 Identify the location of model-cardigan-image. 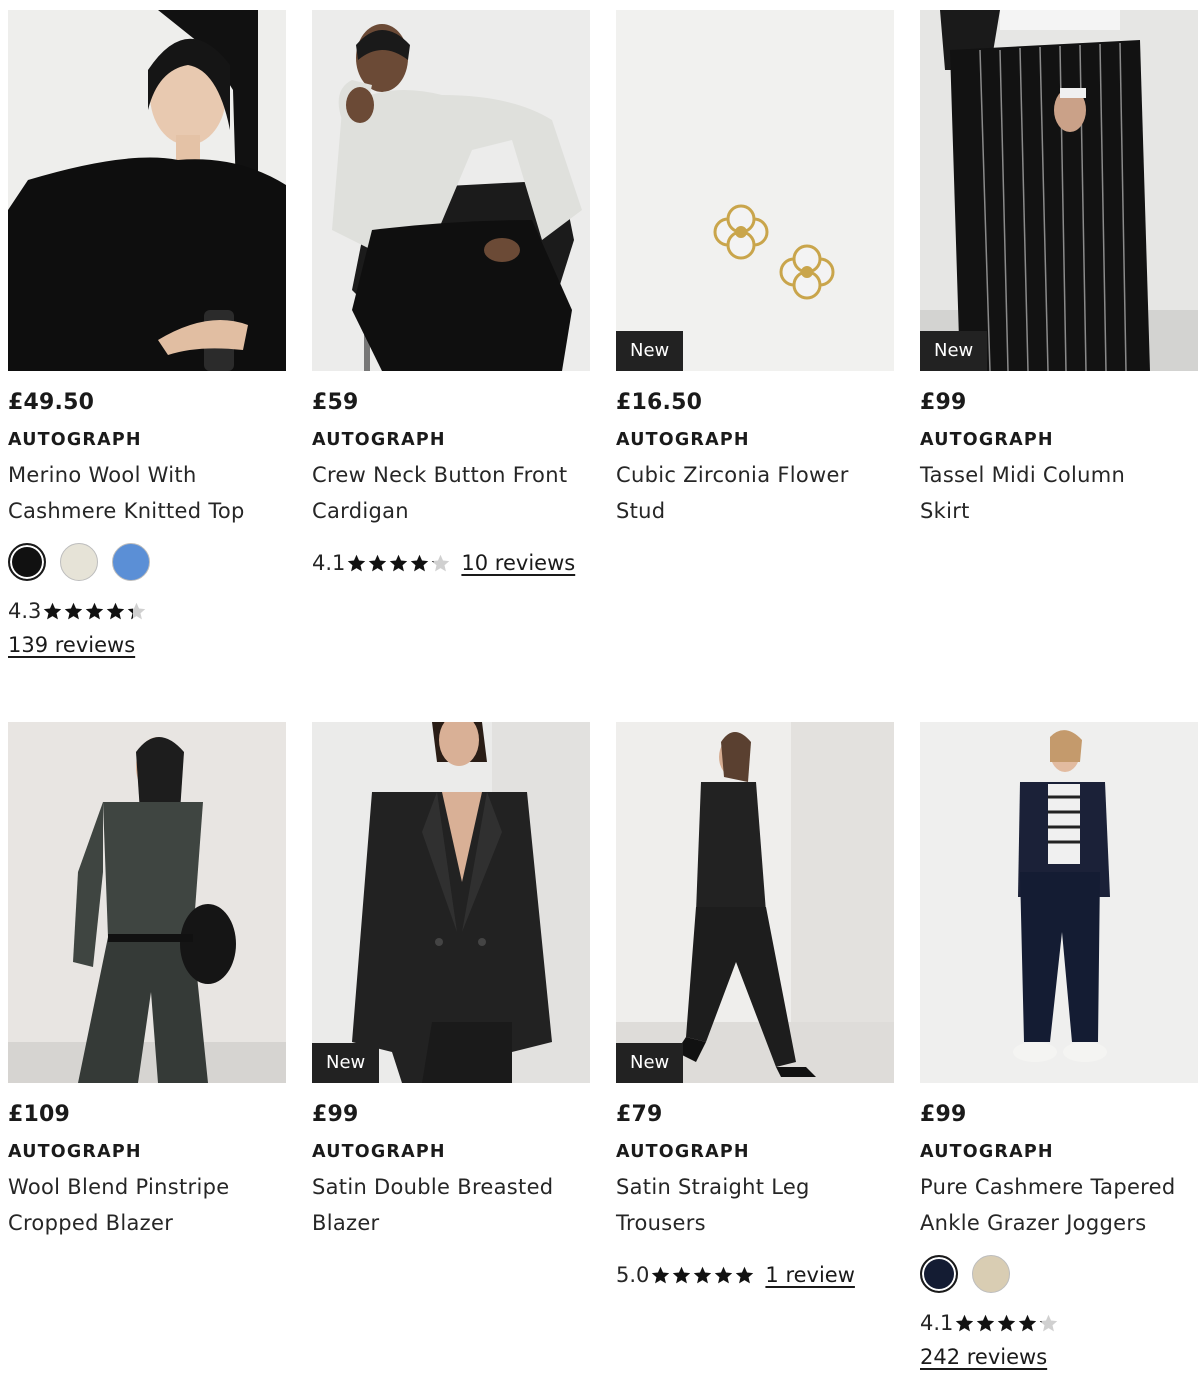
(451, 190).